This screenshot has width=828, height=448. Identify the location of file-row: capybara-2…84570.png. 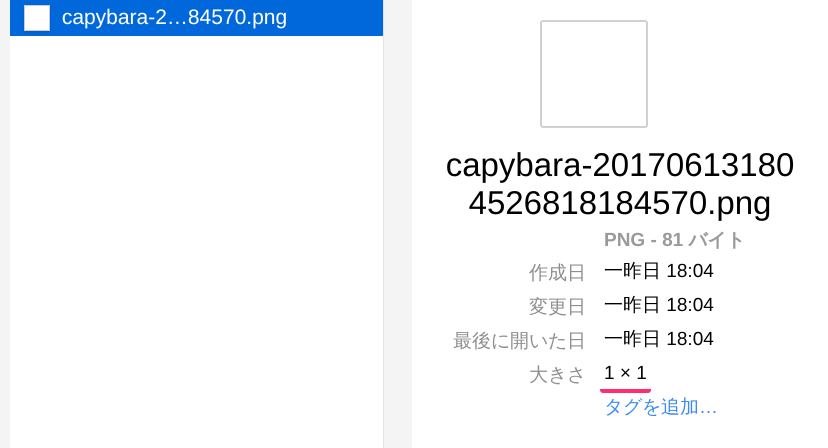
(196, 18).